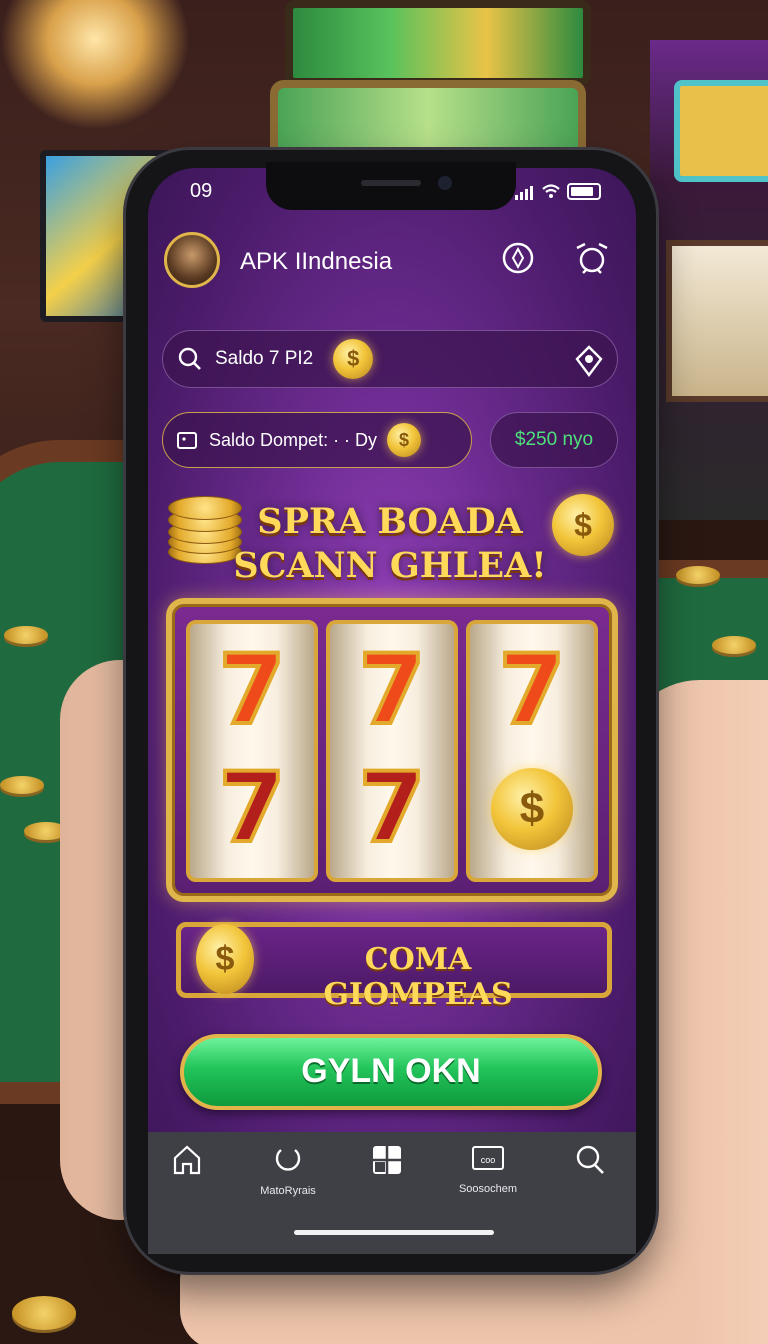  I want to click on reel-1-bottom-symbol: 7, so click(252, 808).